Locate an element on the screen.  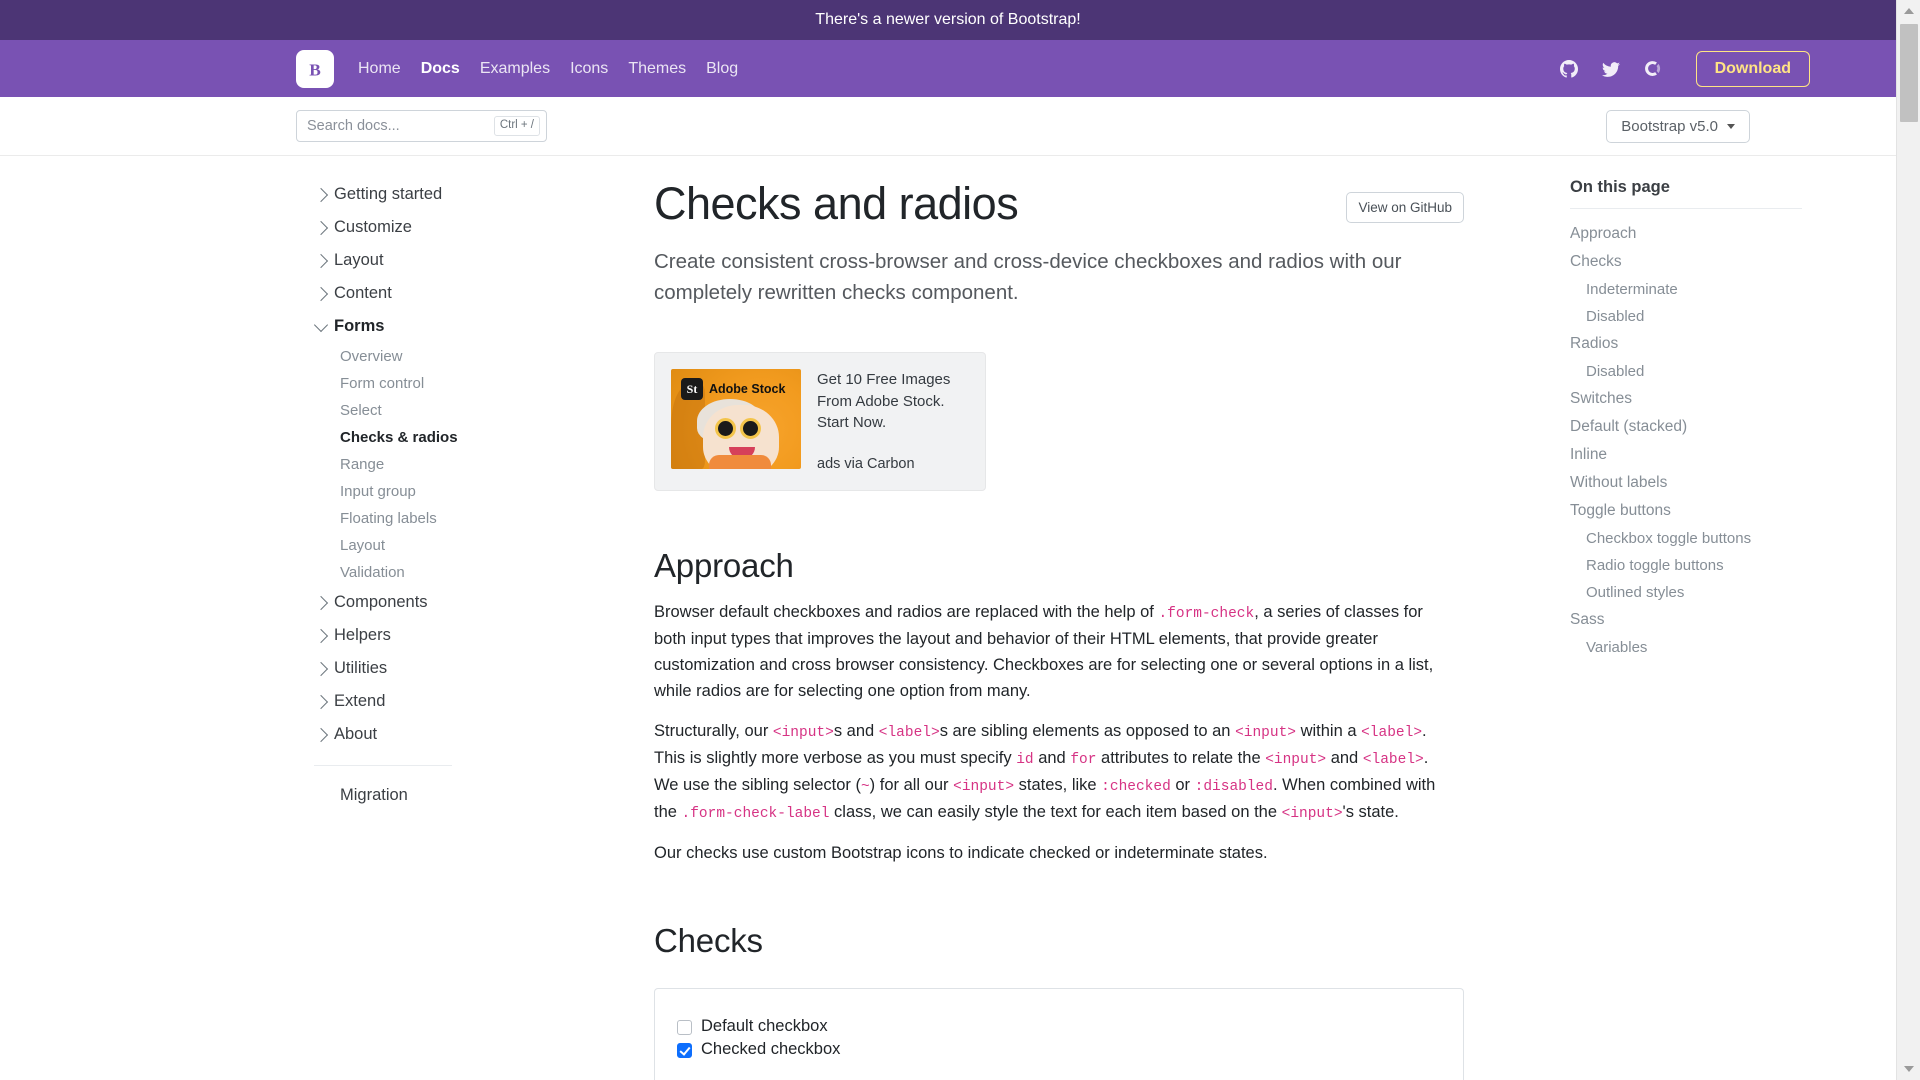
navbar-right-group: Download is located at coordinates (1722, 68).